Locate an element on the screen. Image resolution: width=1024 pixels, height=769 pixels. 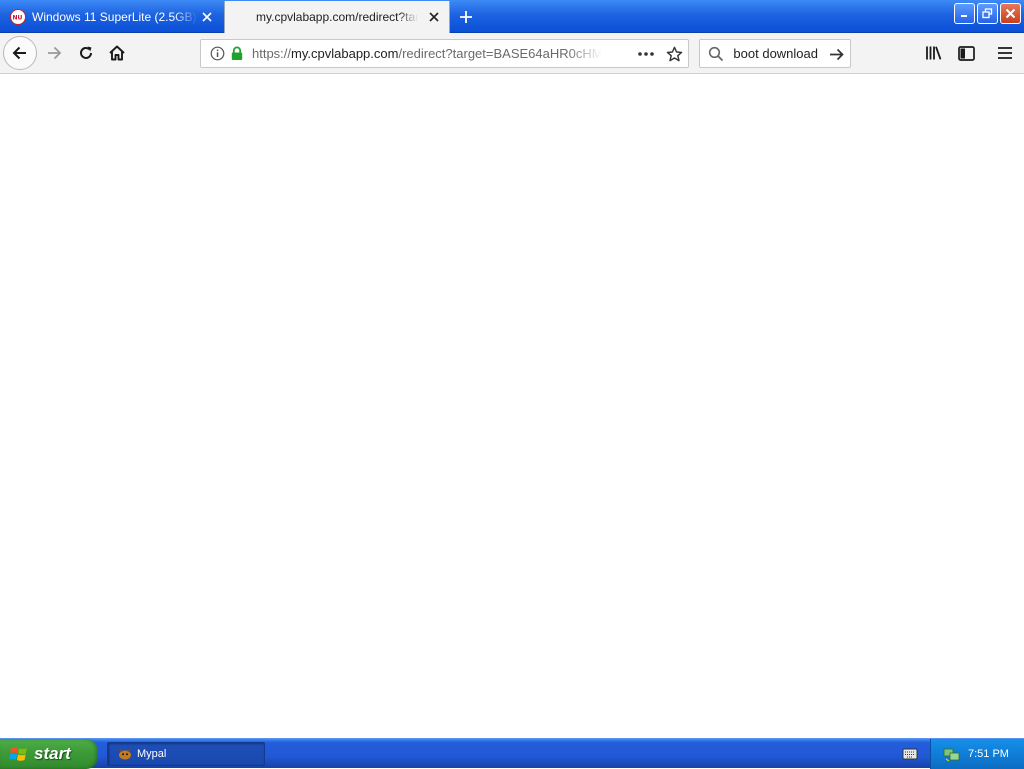
sidebar-icon is located at coordinates (966, 53).